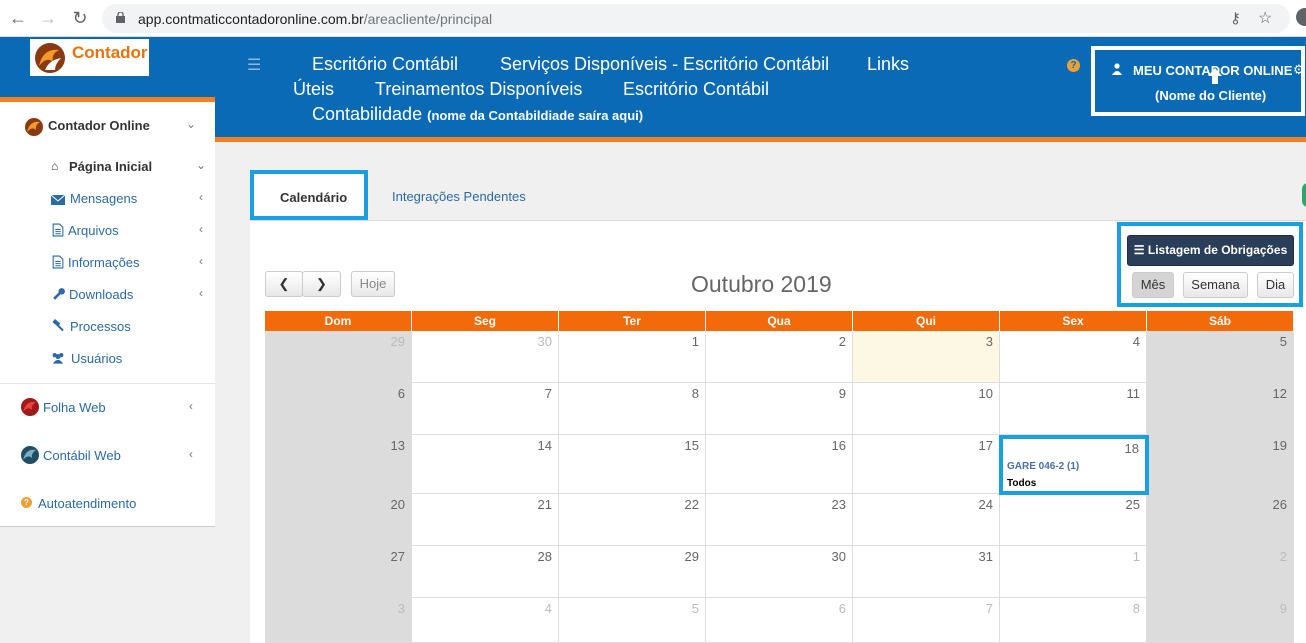 Image resolution: width=1306 pixels, height=643 pixels. I want to click on sidebar-section-label: Contador Online, so click(99, 125).